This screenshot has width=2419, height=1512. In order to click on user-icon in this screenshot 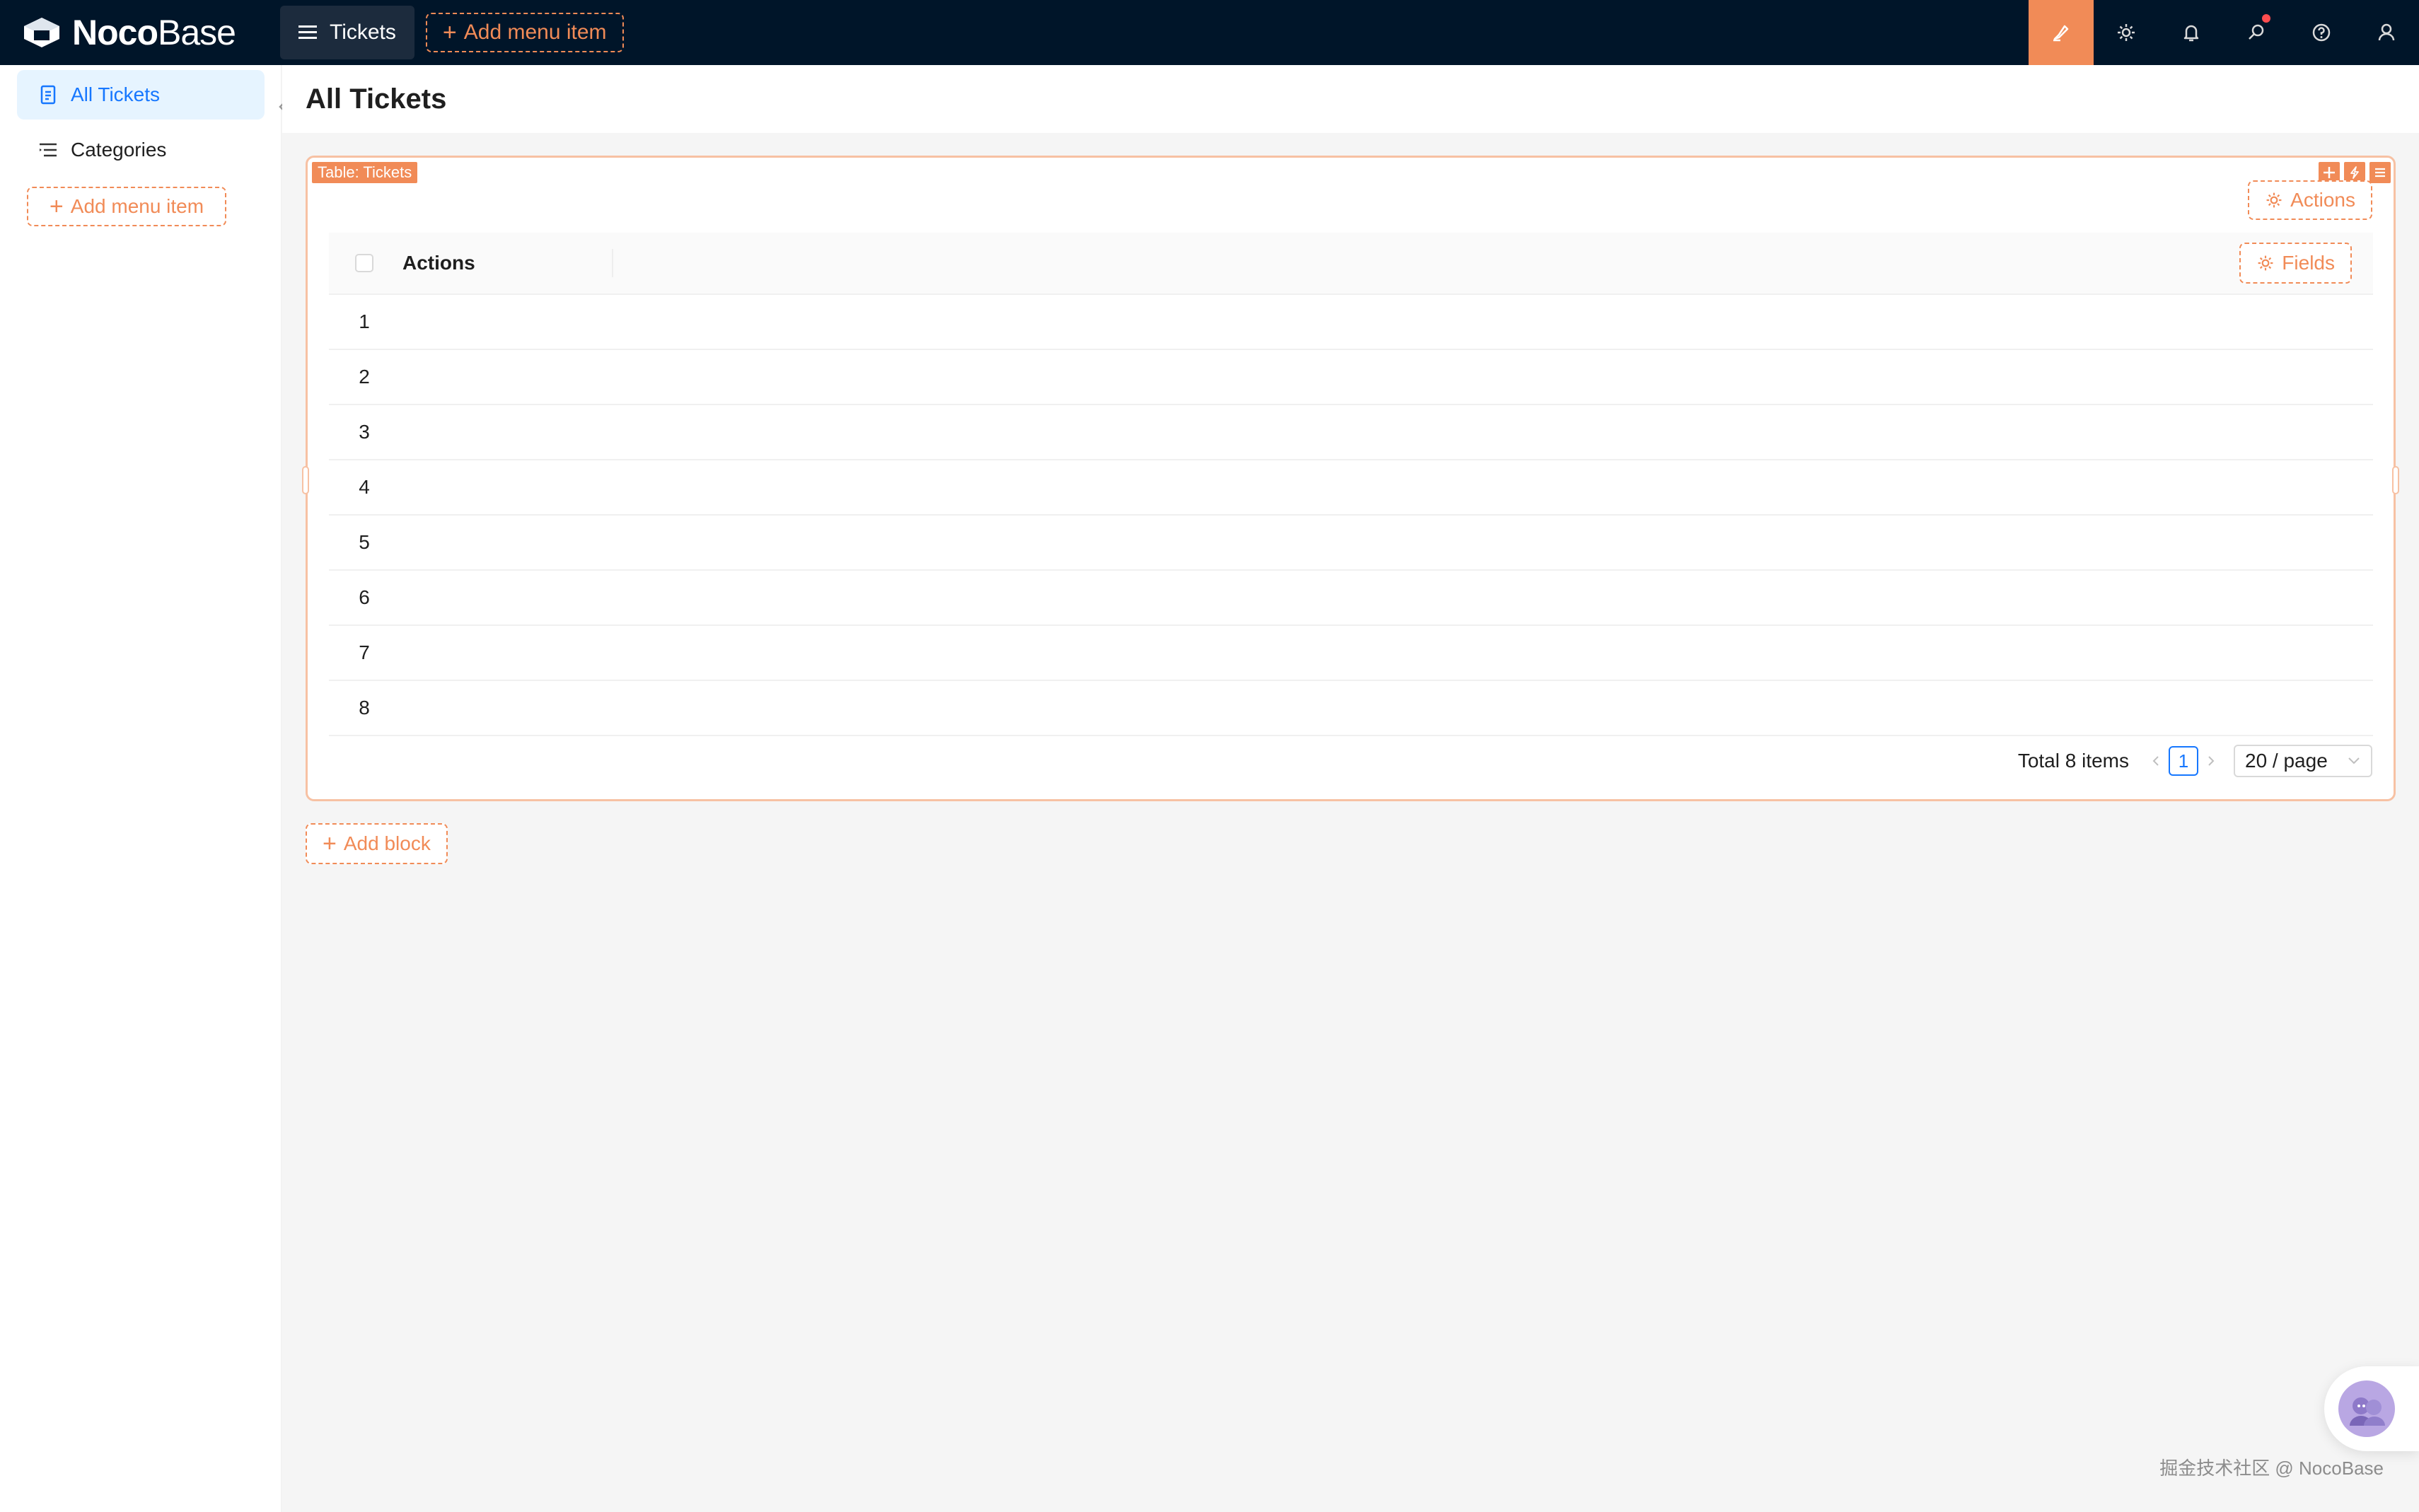, I will do `click(2386, 32)`.